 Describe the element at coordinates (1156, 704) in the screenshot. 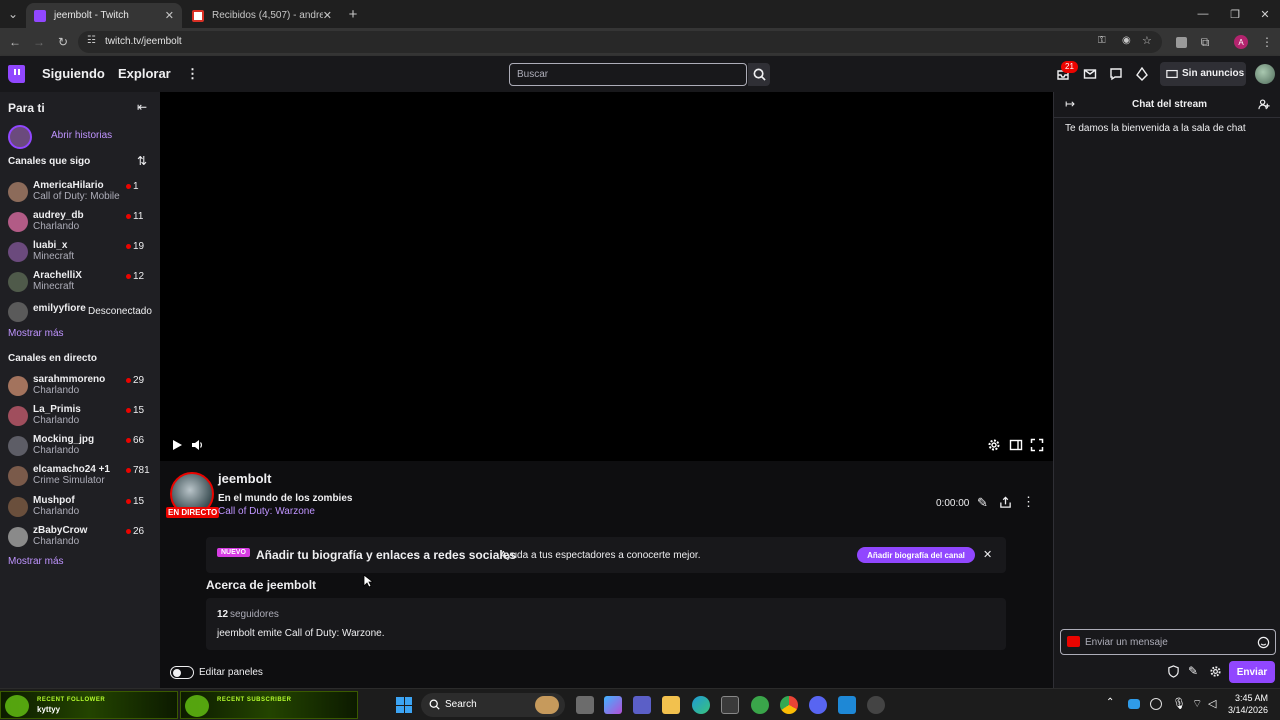

I see `sync-icon` at that location.